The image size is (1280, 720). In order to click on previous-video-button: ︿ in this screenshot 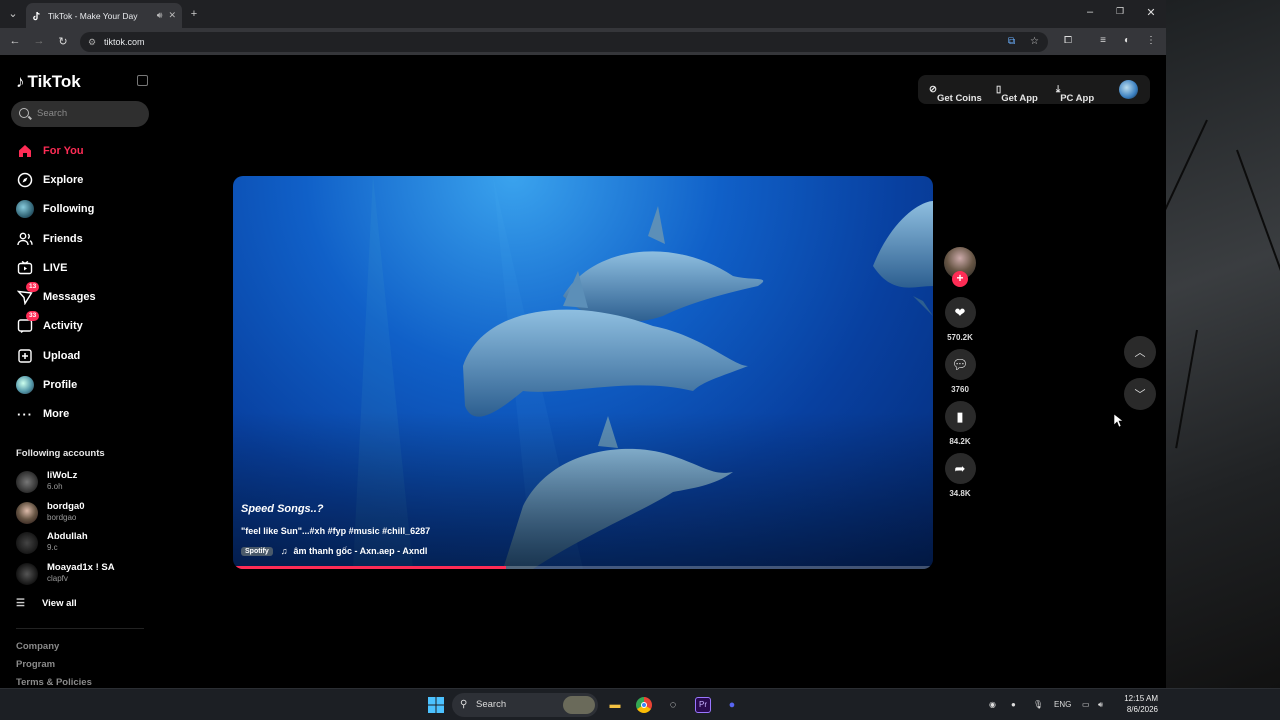, I will do `click(1140, 352)`.